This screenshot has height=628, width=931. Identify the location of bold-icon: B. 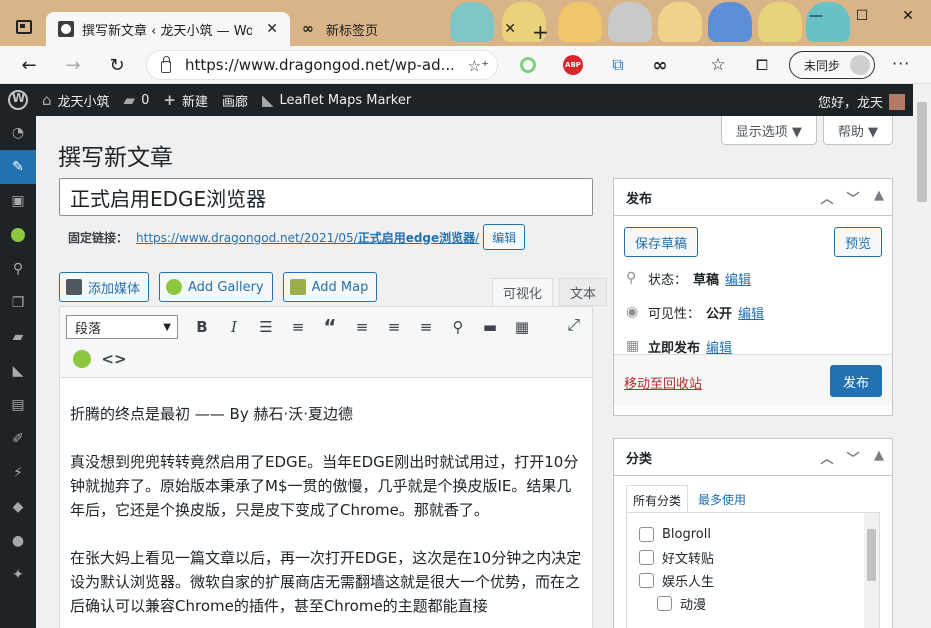
(202, 327).